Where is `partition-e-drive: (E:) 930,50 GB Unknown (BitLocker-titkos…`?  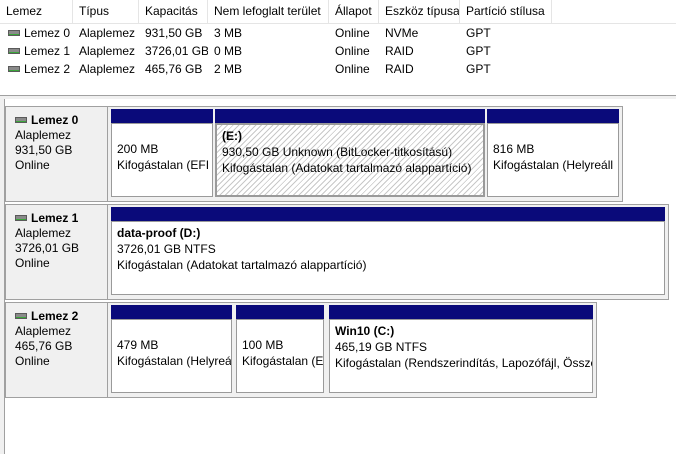
partition-e-drive: (E:) 930,50 GB Unknown (BitLocker-titkos… is located at coordinates (350, 153).